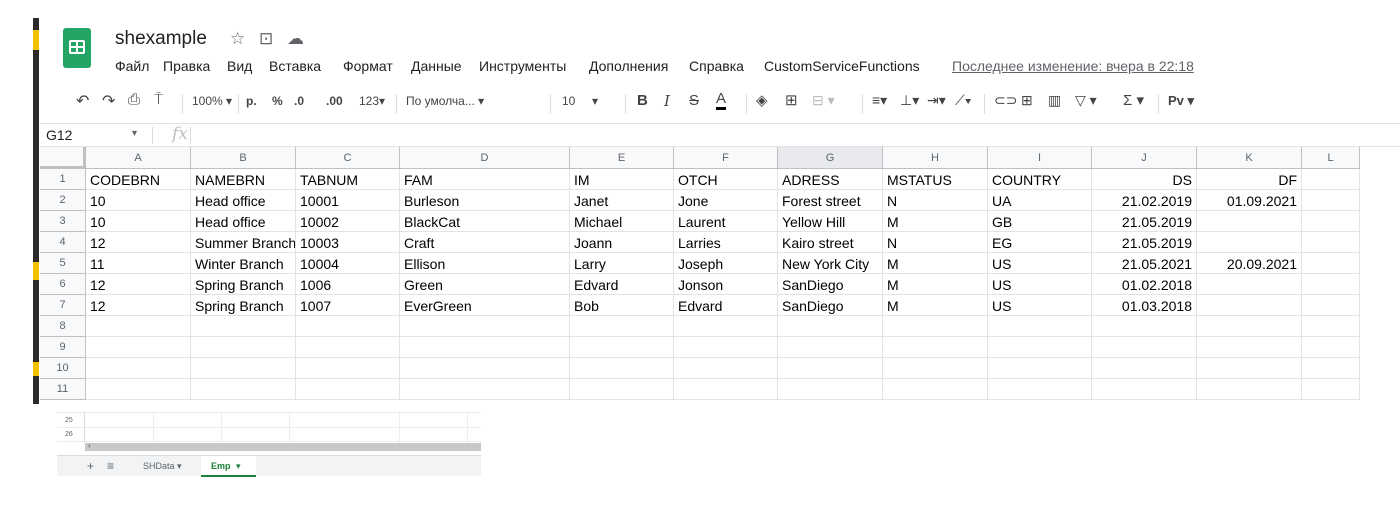 The height and width of the screenshot is (528, 1400). What do you see at coordinates (1331, 158) in the screenshot?
I see `column-header-l: L` at bounding box center [1331, 158].